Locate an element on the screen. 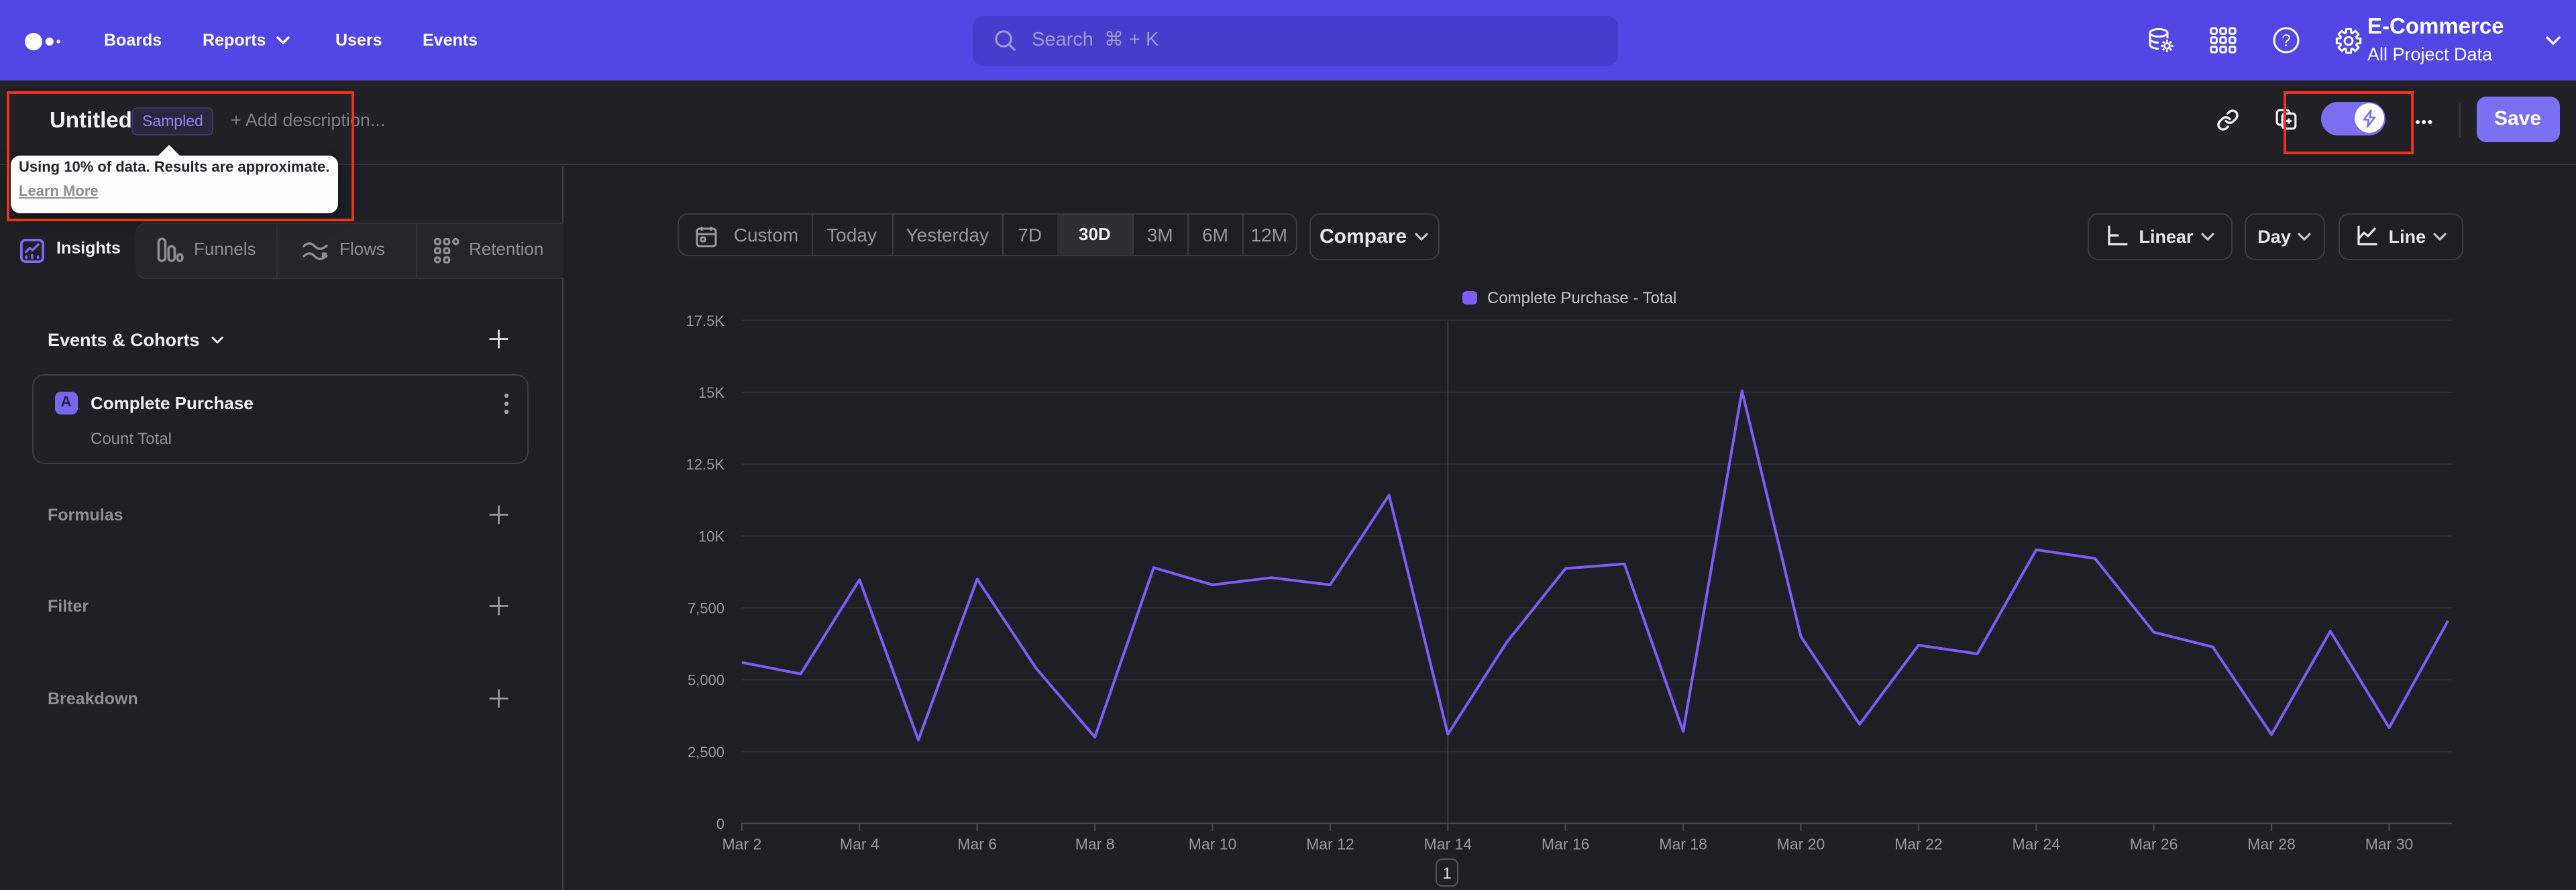 This screenshot has width=2576, height=890. svg-text: Mar 2 is located at coordinates (742, 843).